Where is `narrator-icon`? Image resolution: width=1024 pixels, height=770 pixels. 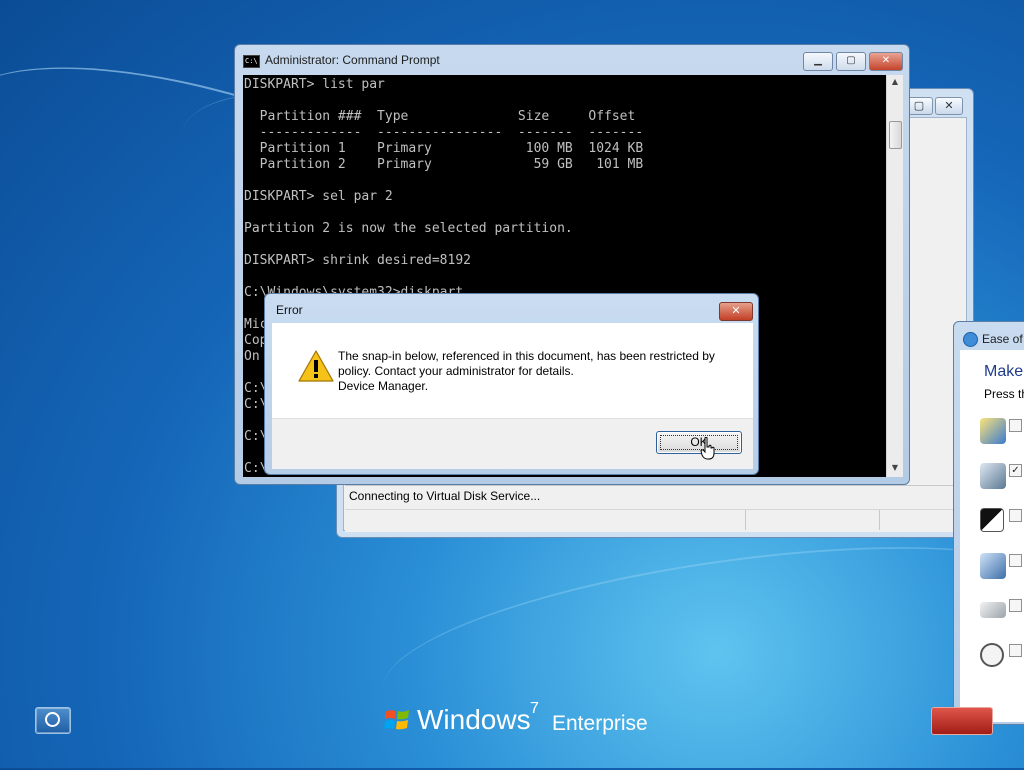 narrator-icon is located at coordinates (993, 431).